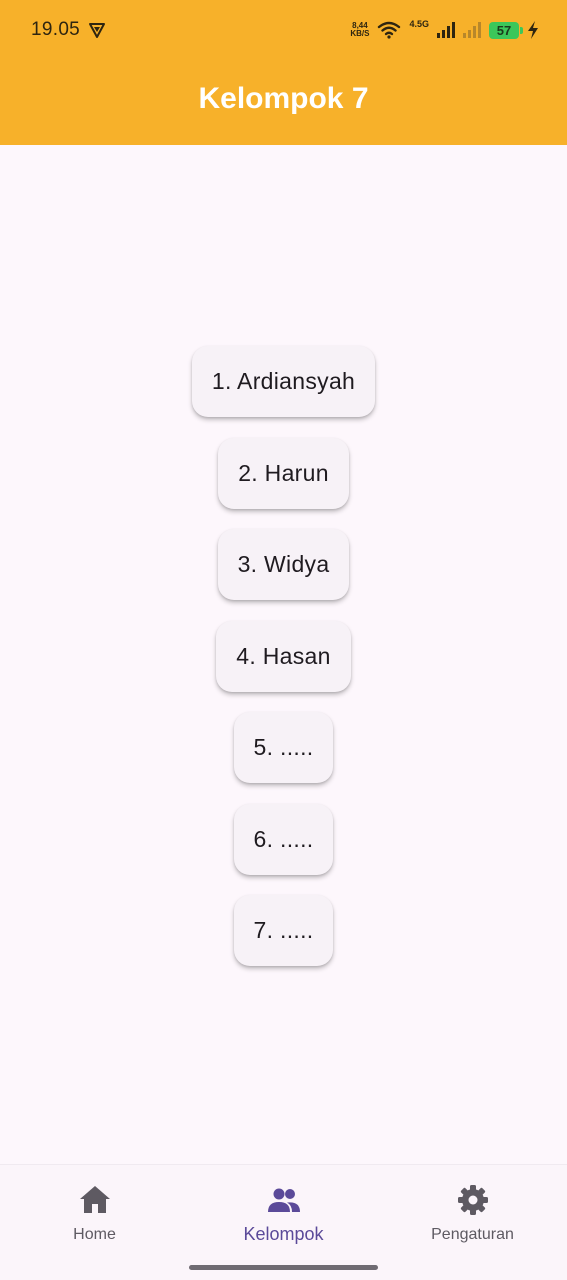  I want to click on net-speed: 8,44 KB/S, so click(359, 30).